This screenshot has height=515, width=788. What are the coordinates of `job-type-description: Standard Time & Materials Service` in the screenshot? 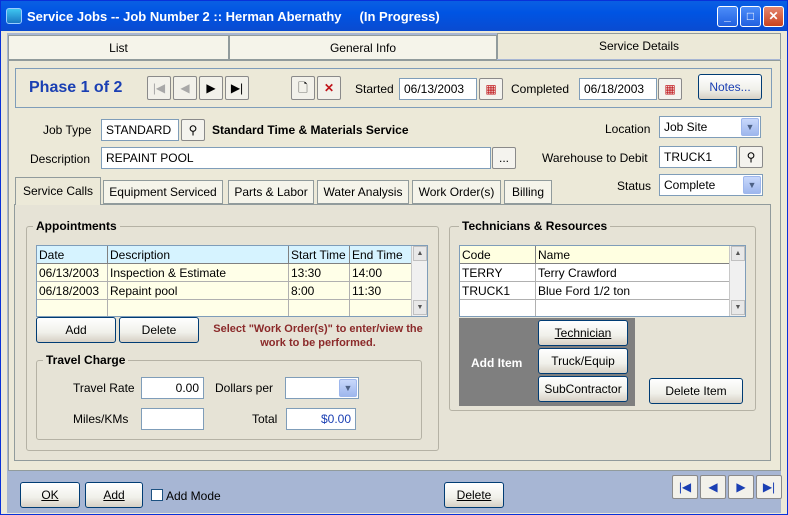 It's located at (310, 130).